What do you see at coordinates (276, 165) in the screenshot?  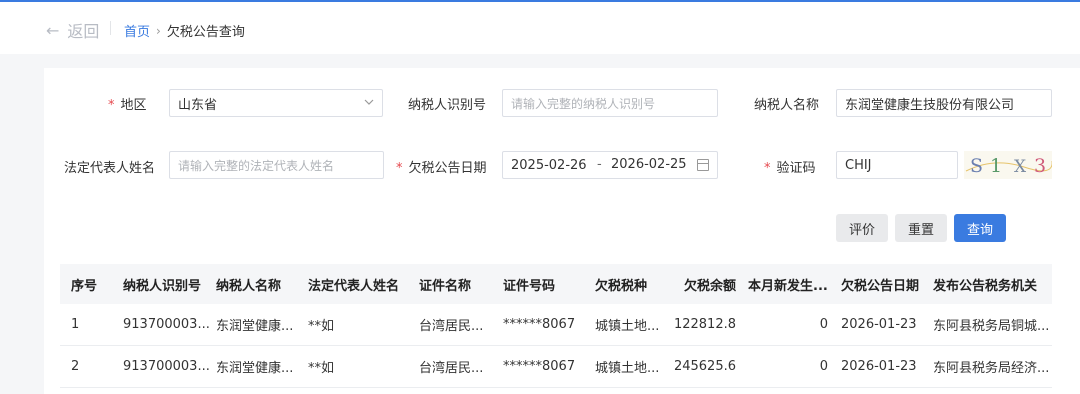 I see `legal-rep-input: 请输入完整的法定代表人姓名` at bounding box center [276, 165].